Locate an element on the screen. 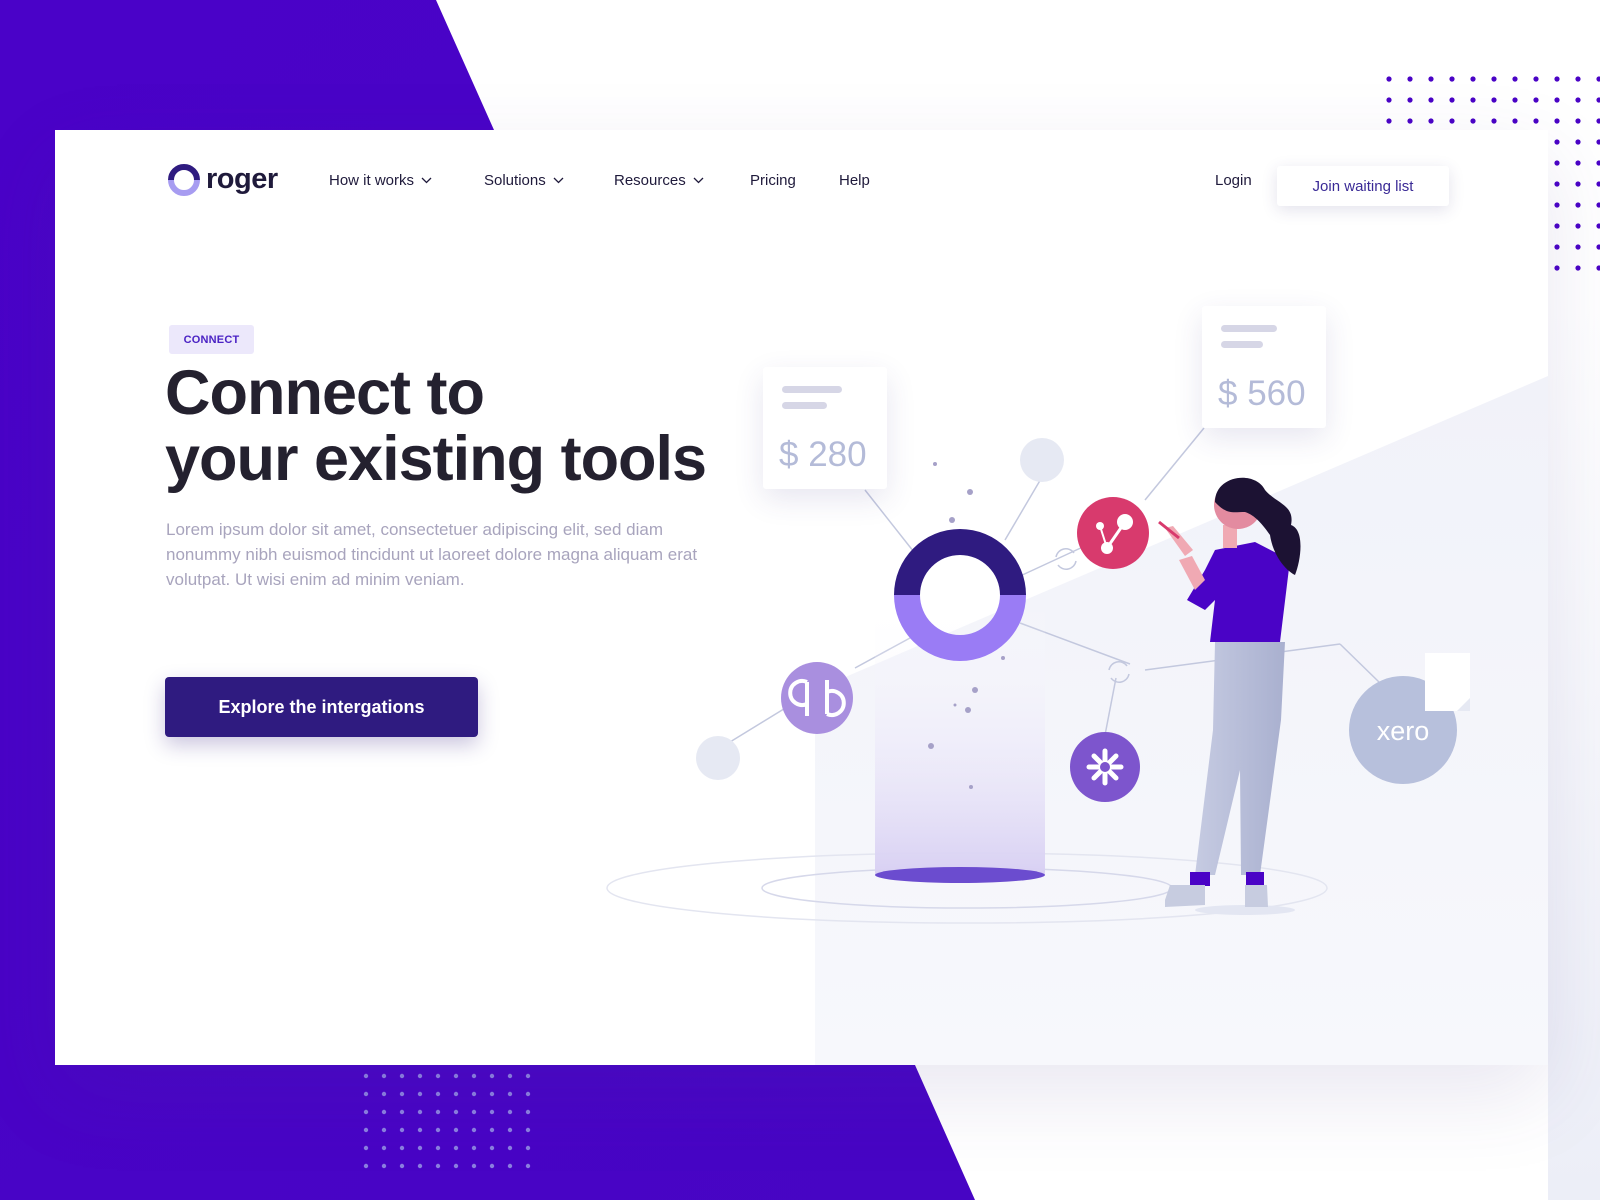 This screenshot has width=1600, height=1200. nav-help: Help is located at coordinates (854, 180).